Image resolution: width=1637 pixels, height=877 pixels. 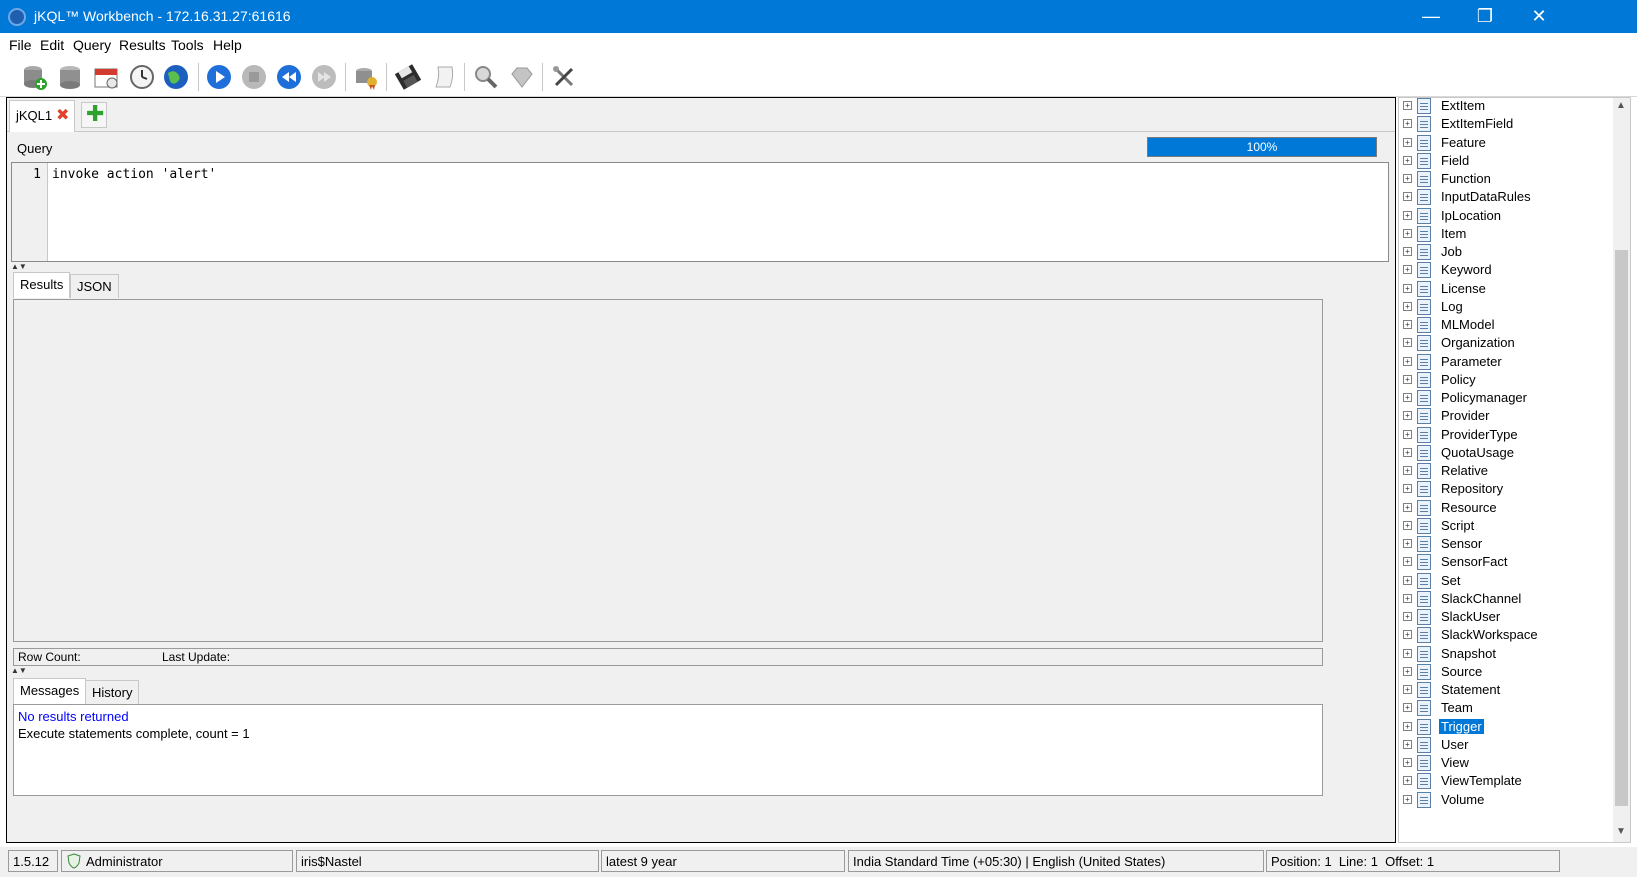 I want to click on tree-node: + Set, so click(x=1506, y=581).